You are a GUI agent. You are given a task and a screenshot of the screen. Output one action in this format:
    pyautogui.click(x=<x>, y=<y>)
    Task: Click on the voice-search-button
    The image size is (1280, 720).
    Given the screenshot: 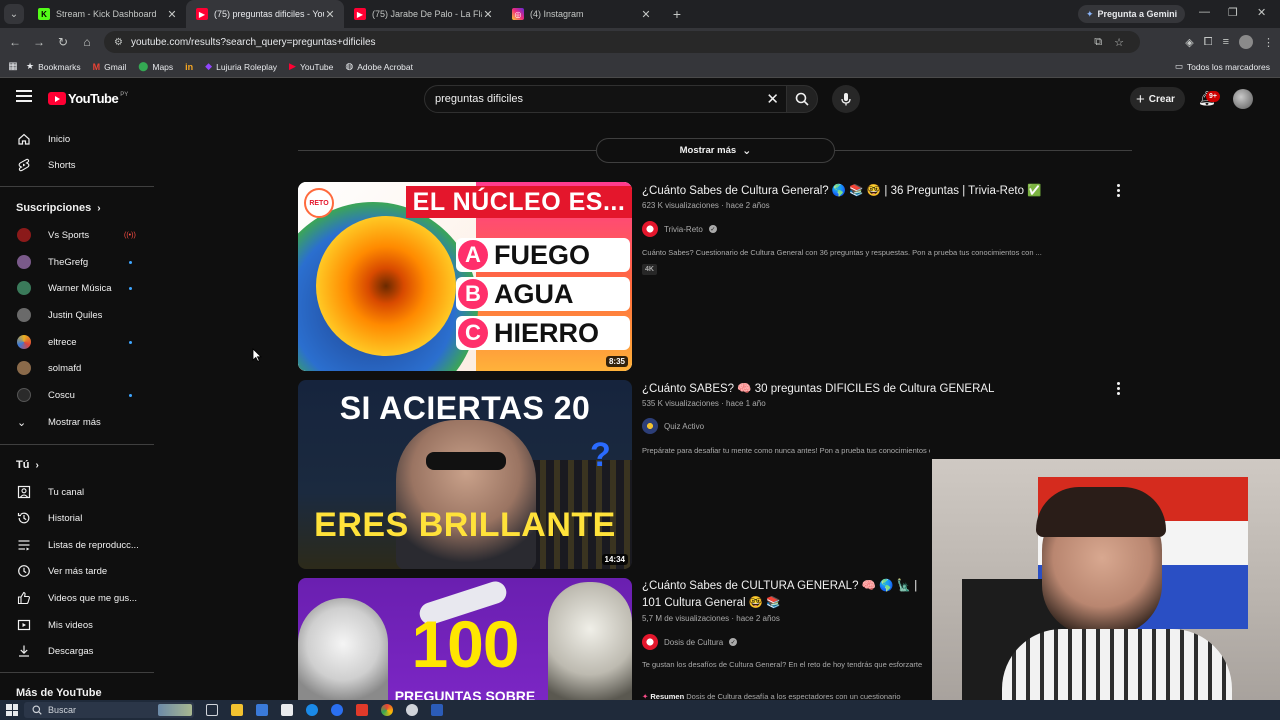 What is the action you would take?
    pyautogui.click(x=846, y=99)
    